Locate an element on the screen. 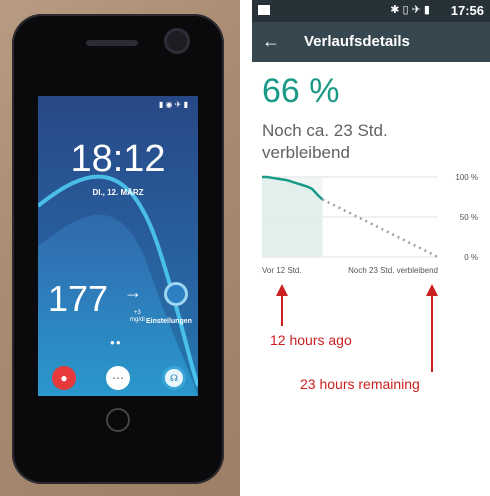  front-camera is located at coordinates (177, 41).